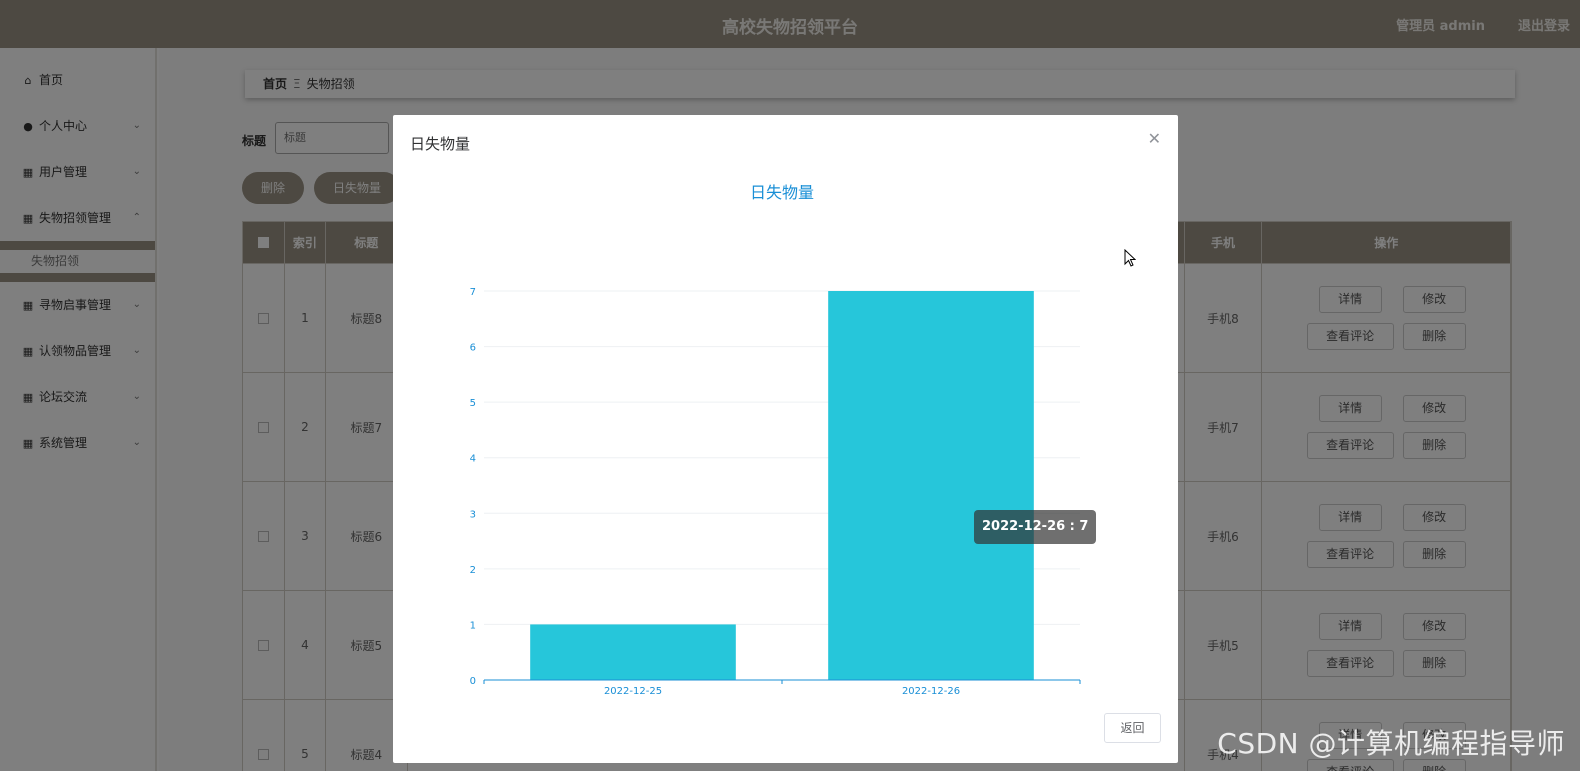 The width and height of the screenshot is (1580, 771). Describe the element at coordinates (1035, 527) in the screenshot. I see `chart-tooltip: 2022-12-26 : 7` at that location.